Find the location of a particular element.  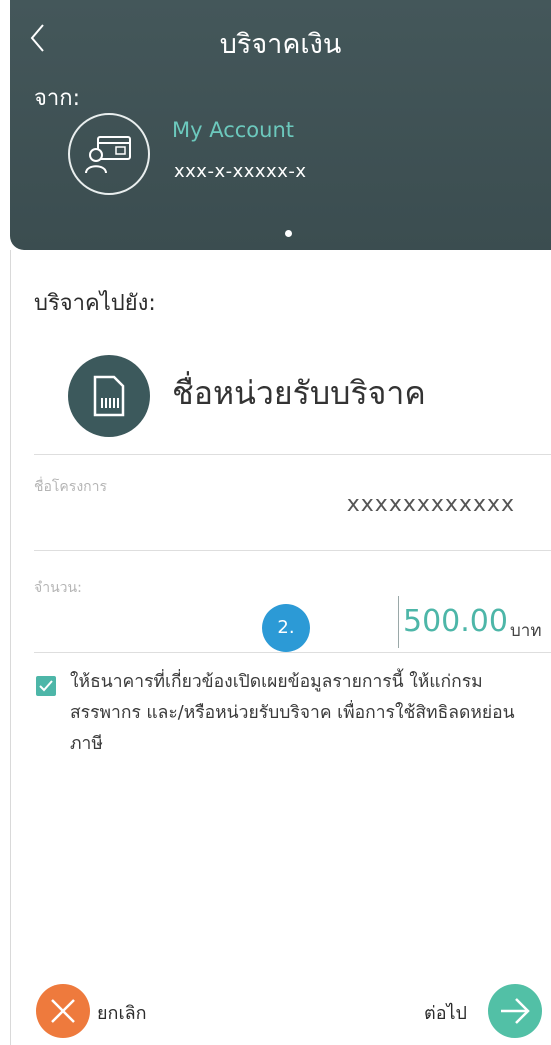

text-cursor is located at coordinates (398, 622).